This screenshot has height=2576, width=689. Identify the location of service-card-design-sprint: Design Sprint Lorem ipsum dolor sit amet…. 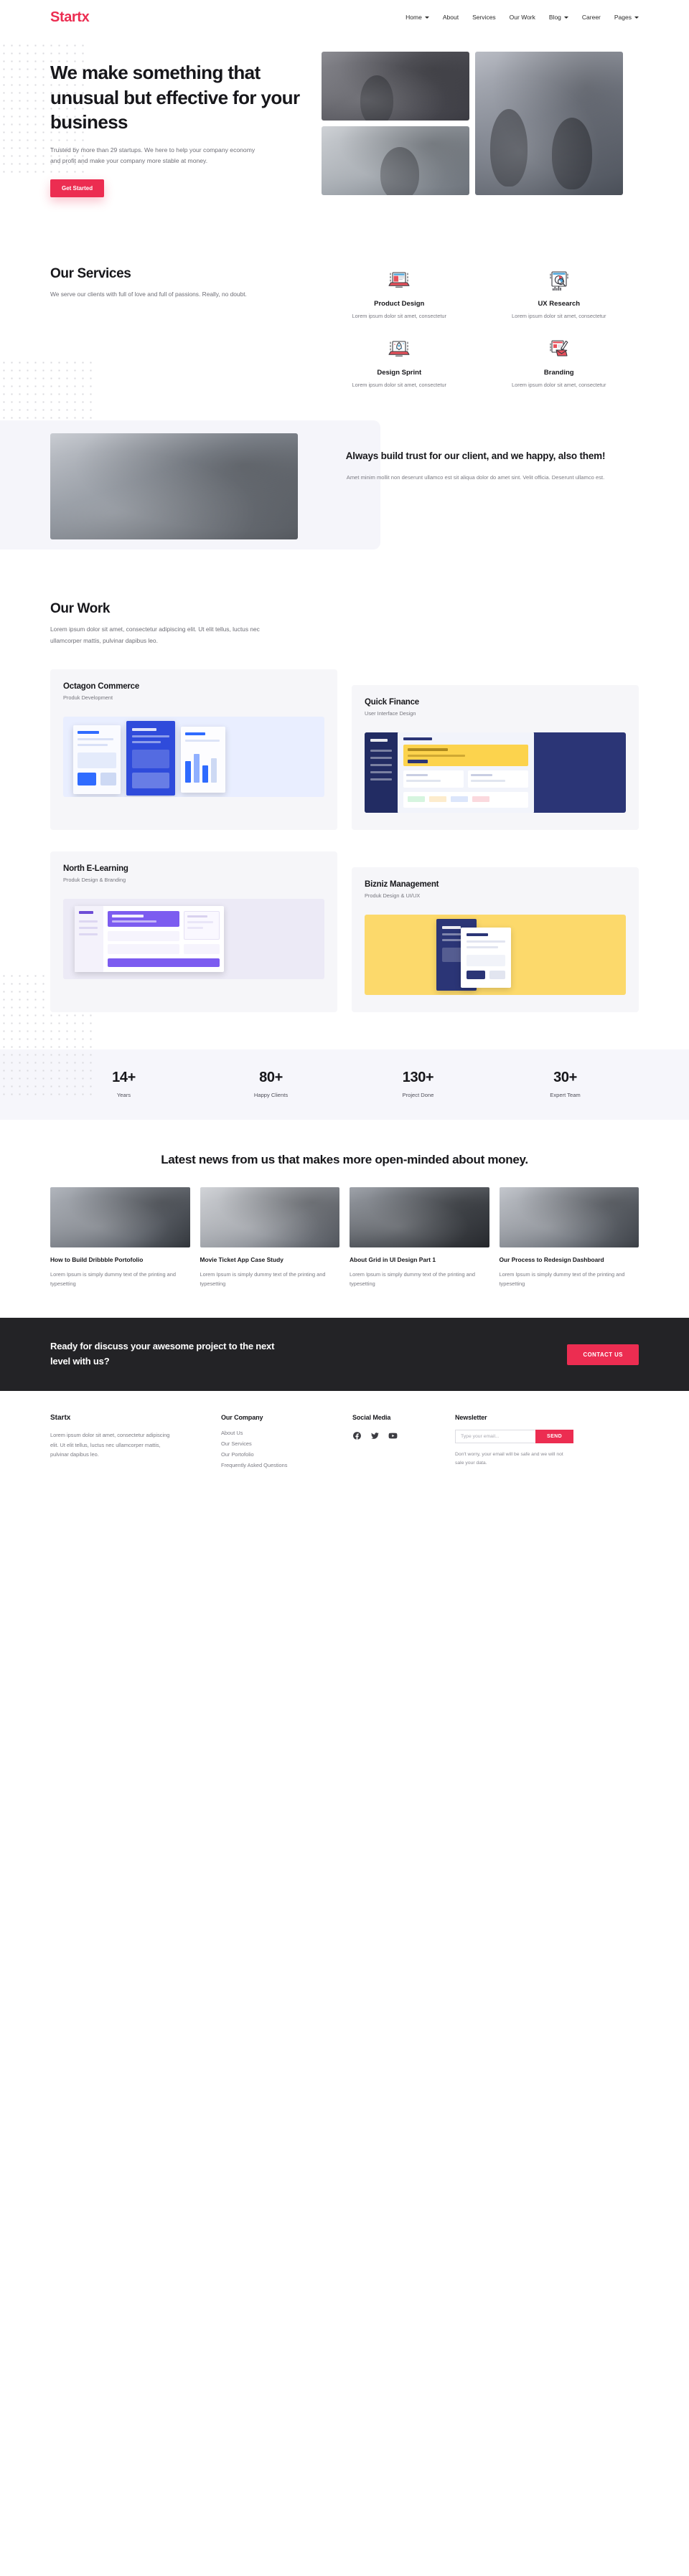
(399, 362).